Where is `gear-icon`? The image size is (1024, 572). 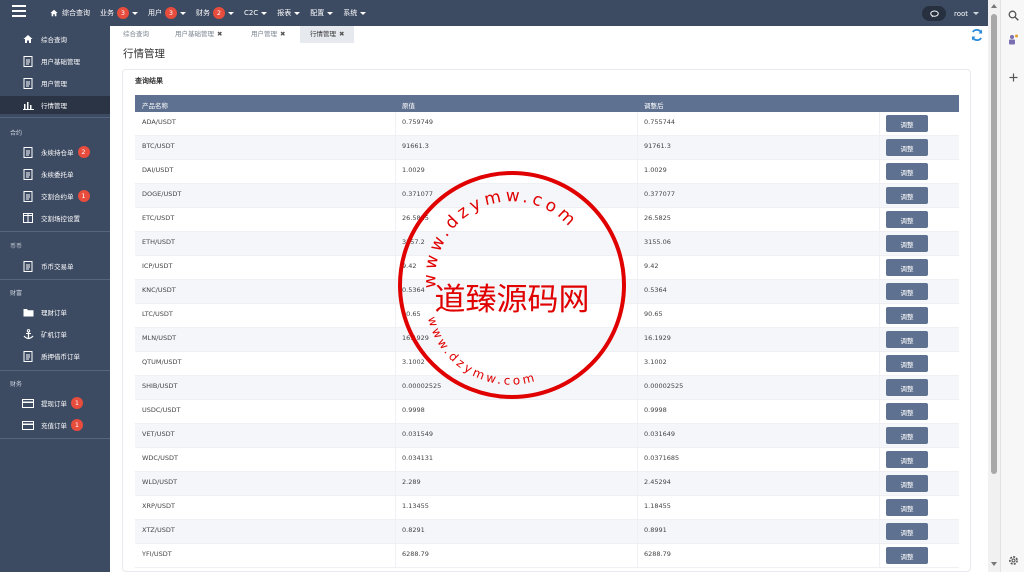
gear-icon is located at coordinates (1013, 560).